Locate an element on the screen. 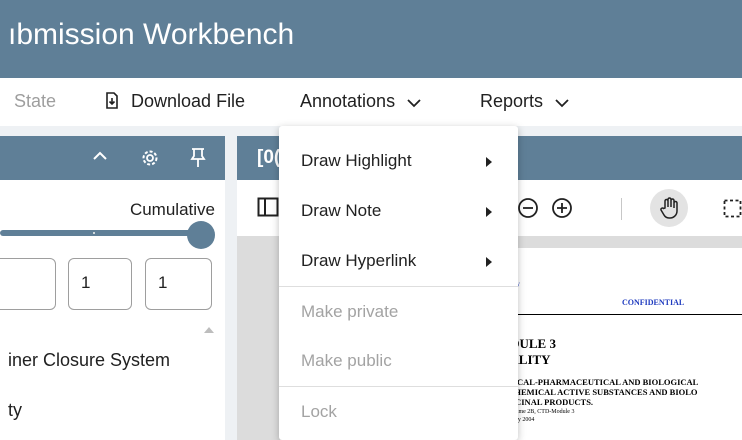 This screenshot has height=440, width=742. menu-download-file: Download File is located at coordinates (174, 101).